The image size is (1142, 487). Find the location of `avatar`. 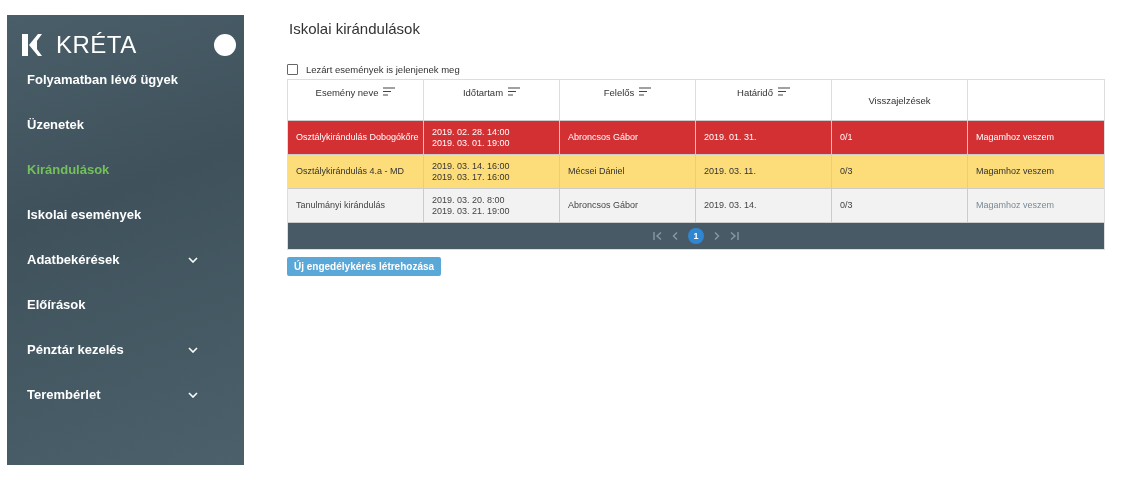

avatar is located at coordinates (225, 45).